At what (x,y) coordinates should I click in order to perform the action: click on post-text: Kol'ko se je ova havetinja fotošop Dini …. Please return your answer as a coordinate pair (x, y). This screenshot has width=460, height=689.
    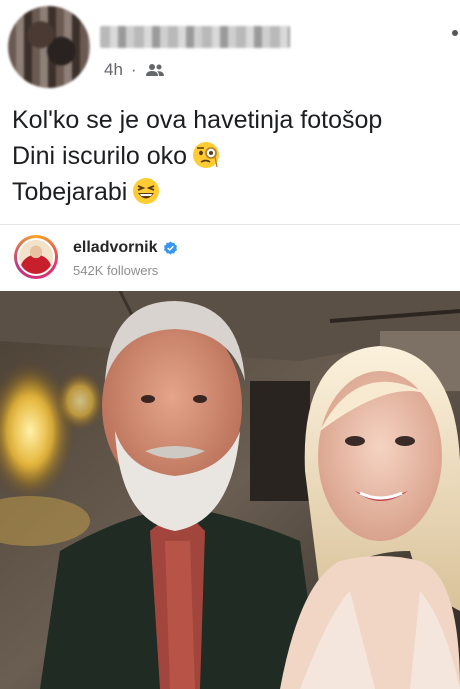
    Looking at the image, I should click on (197, 156).